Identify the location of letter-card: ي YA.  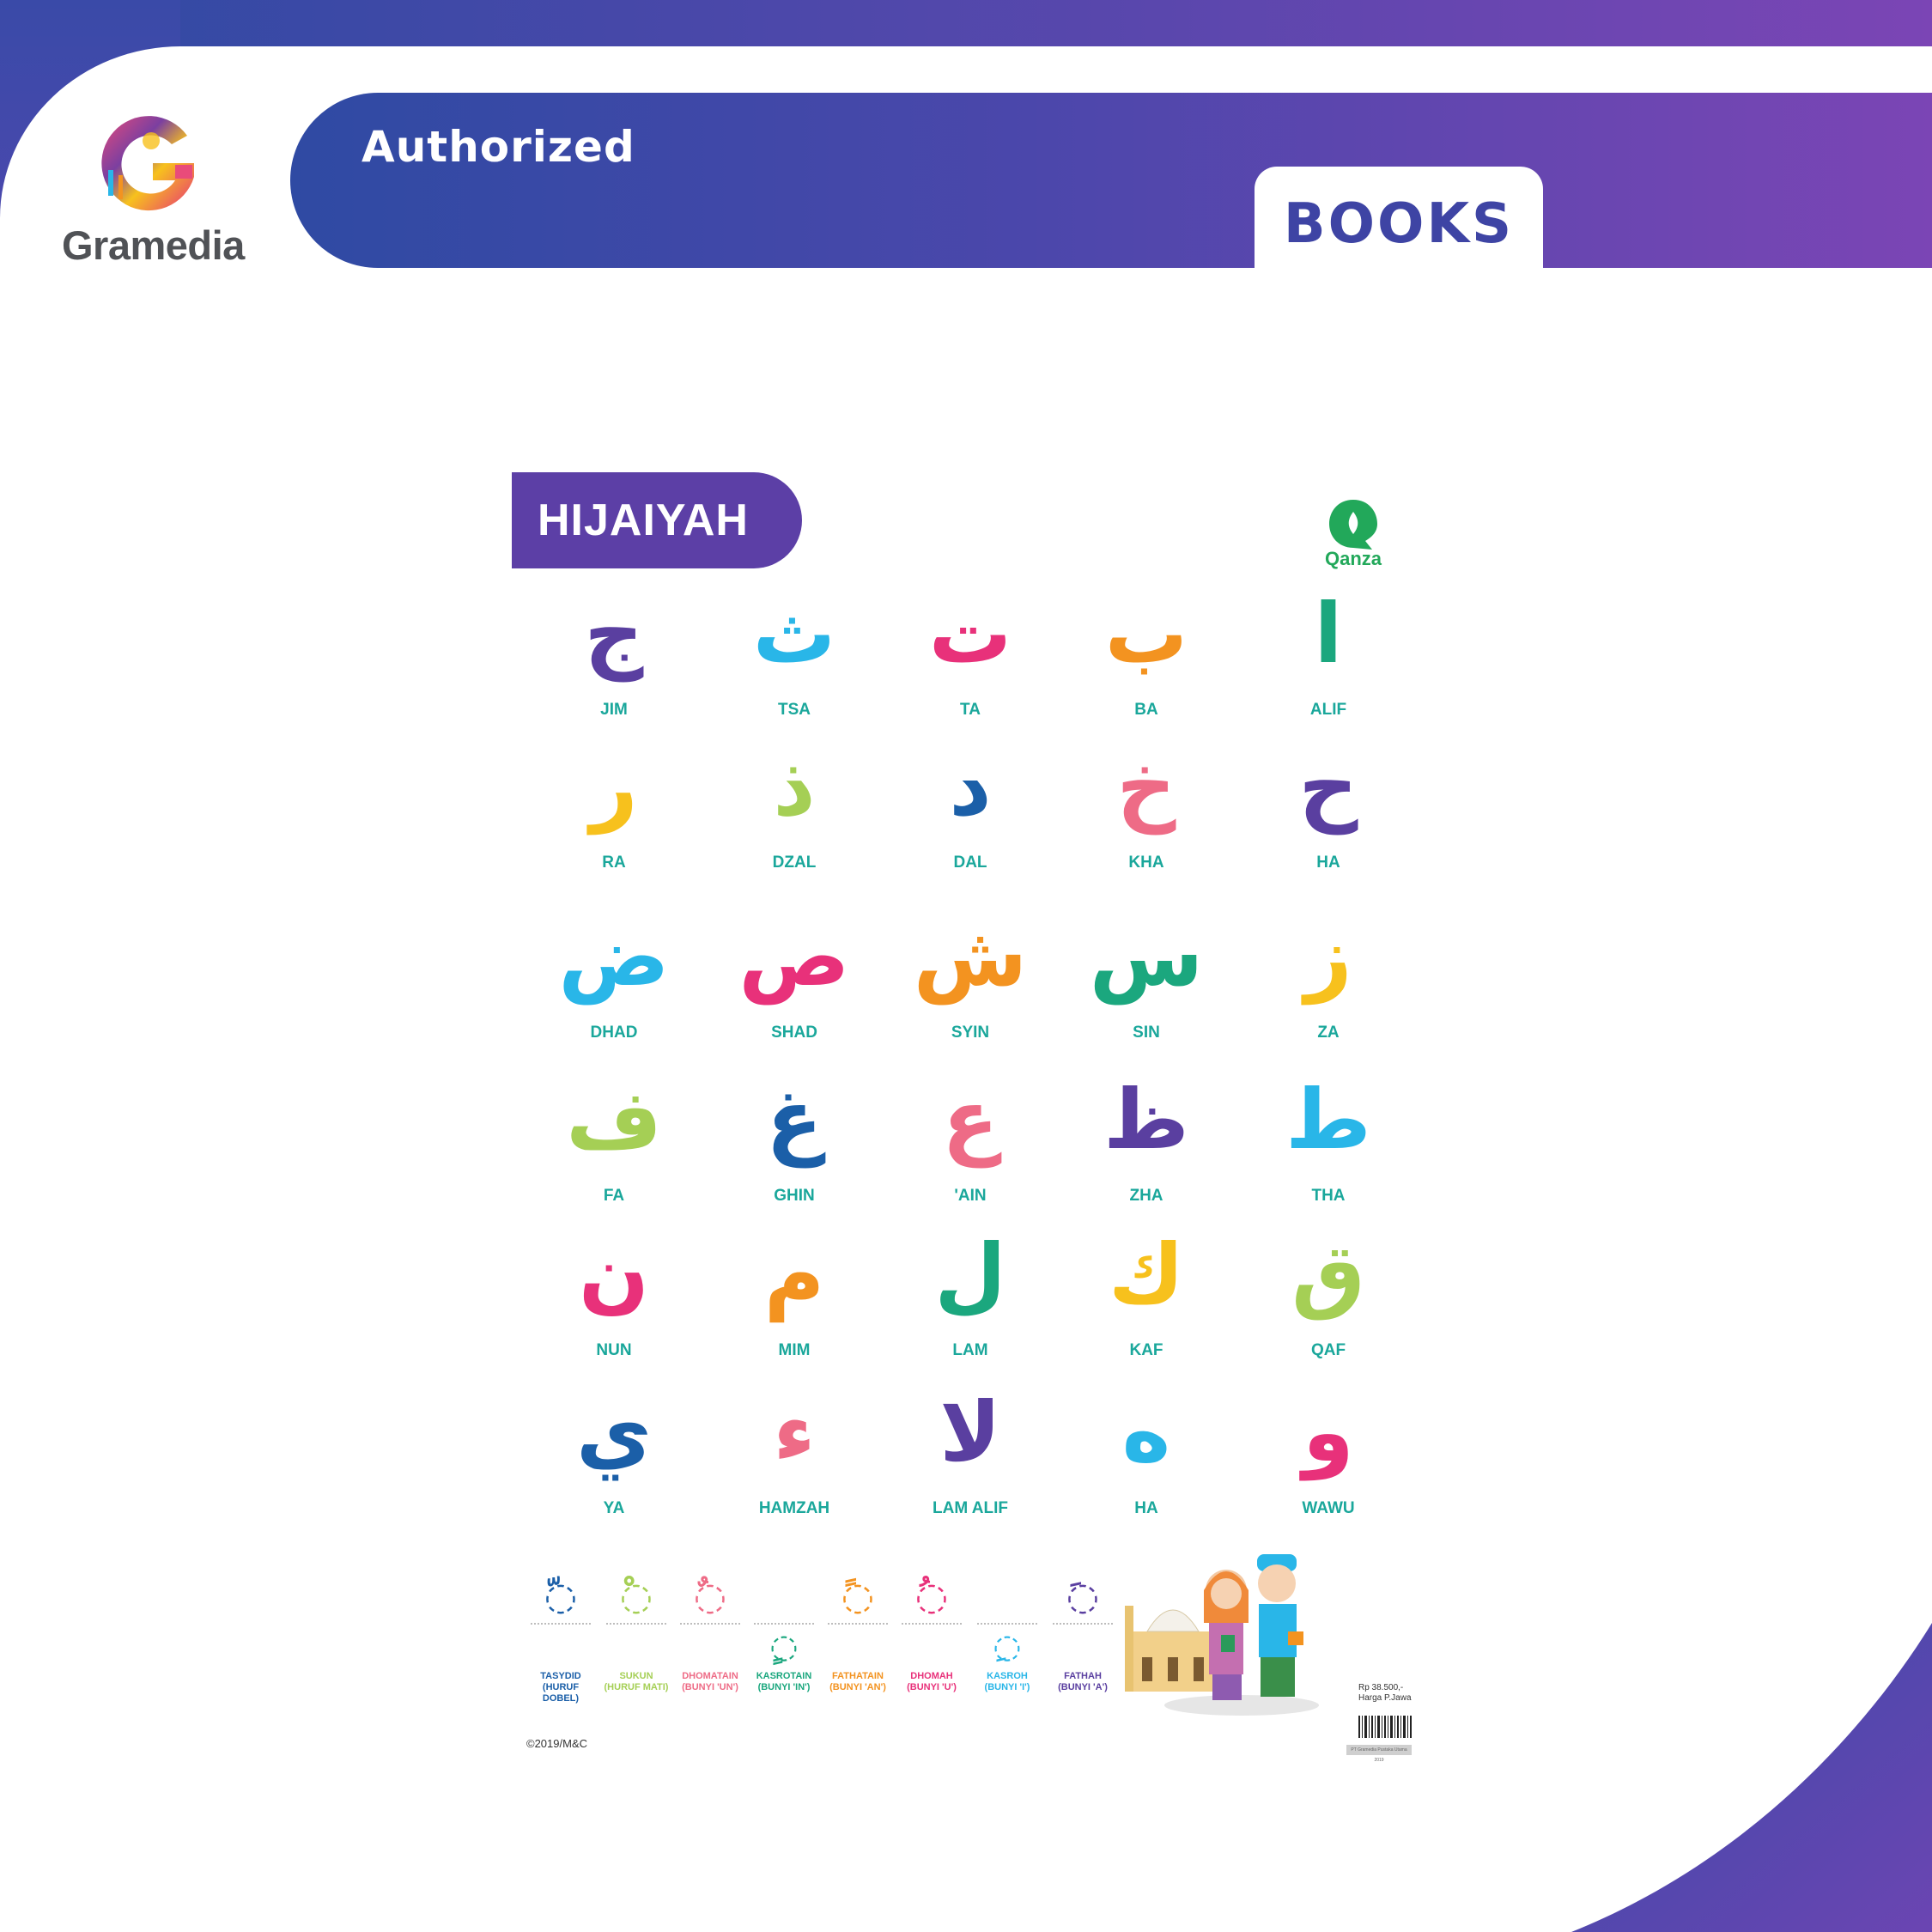
(614, 1455).